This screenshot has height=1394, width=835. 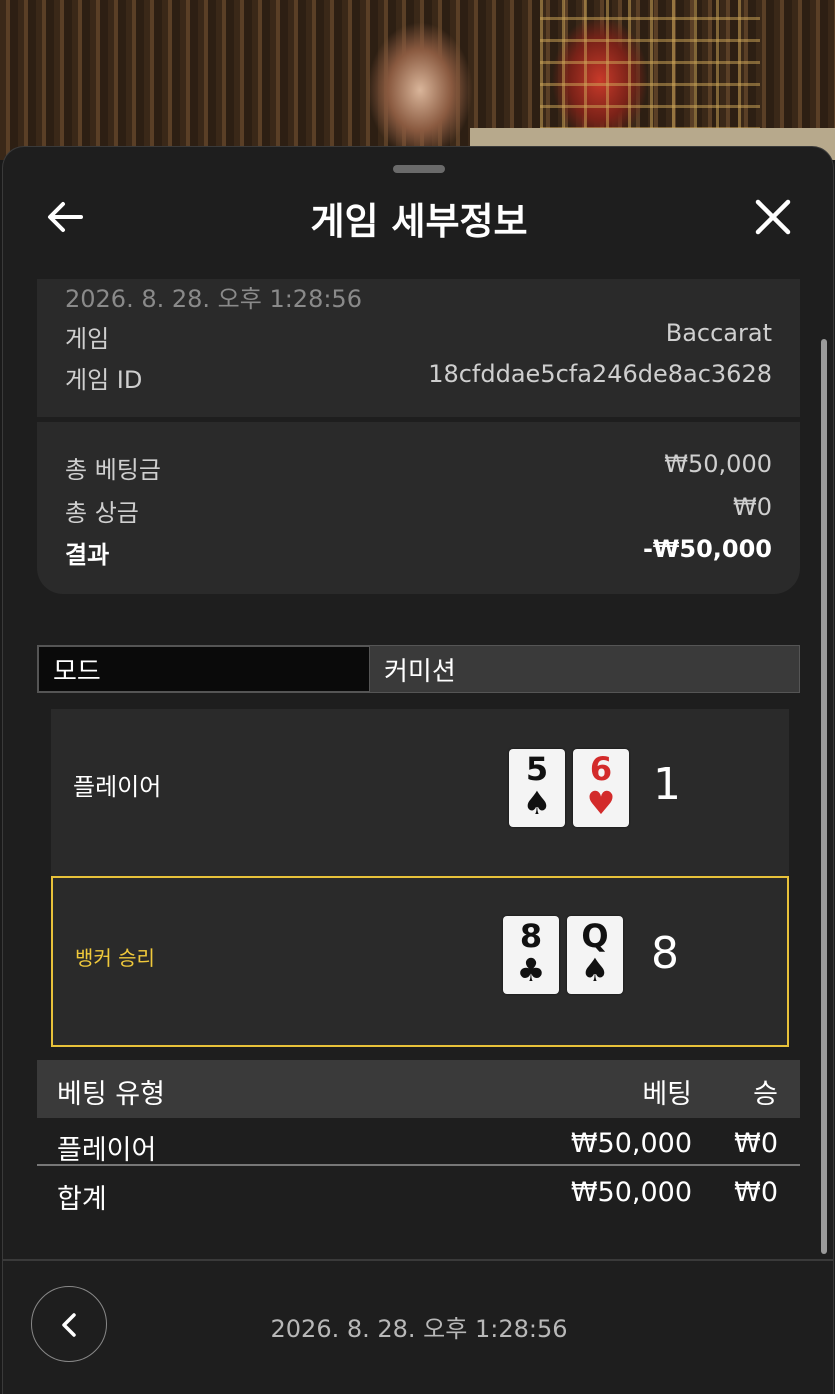 I want to click on bet-type-cell: 플레이어, so click(x=107, y=1150).